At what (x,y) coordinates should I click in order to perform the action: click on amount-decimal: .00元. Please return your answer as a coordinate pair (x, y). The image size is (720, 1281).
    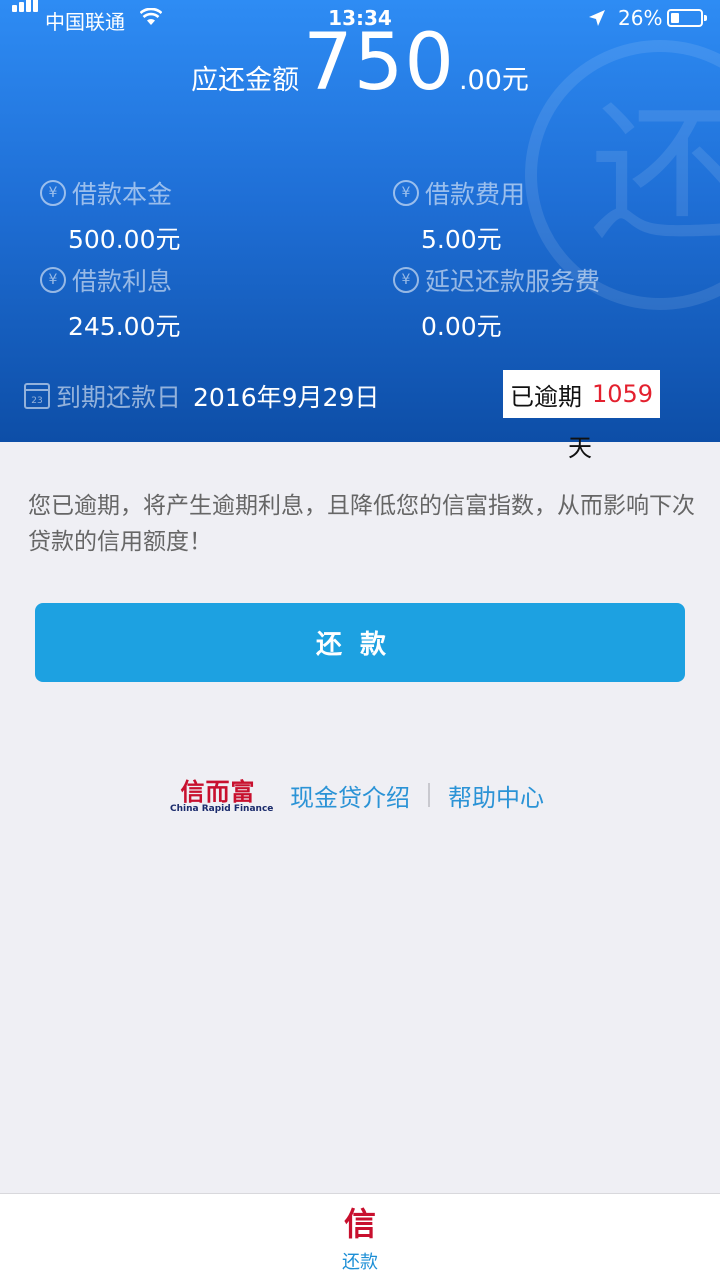
    Looking at the image, I should click on (493, 80).